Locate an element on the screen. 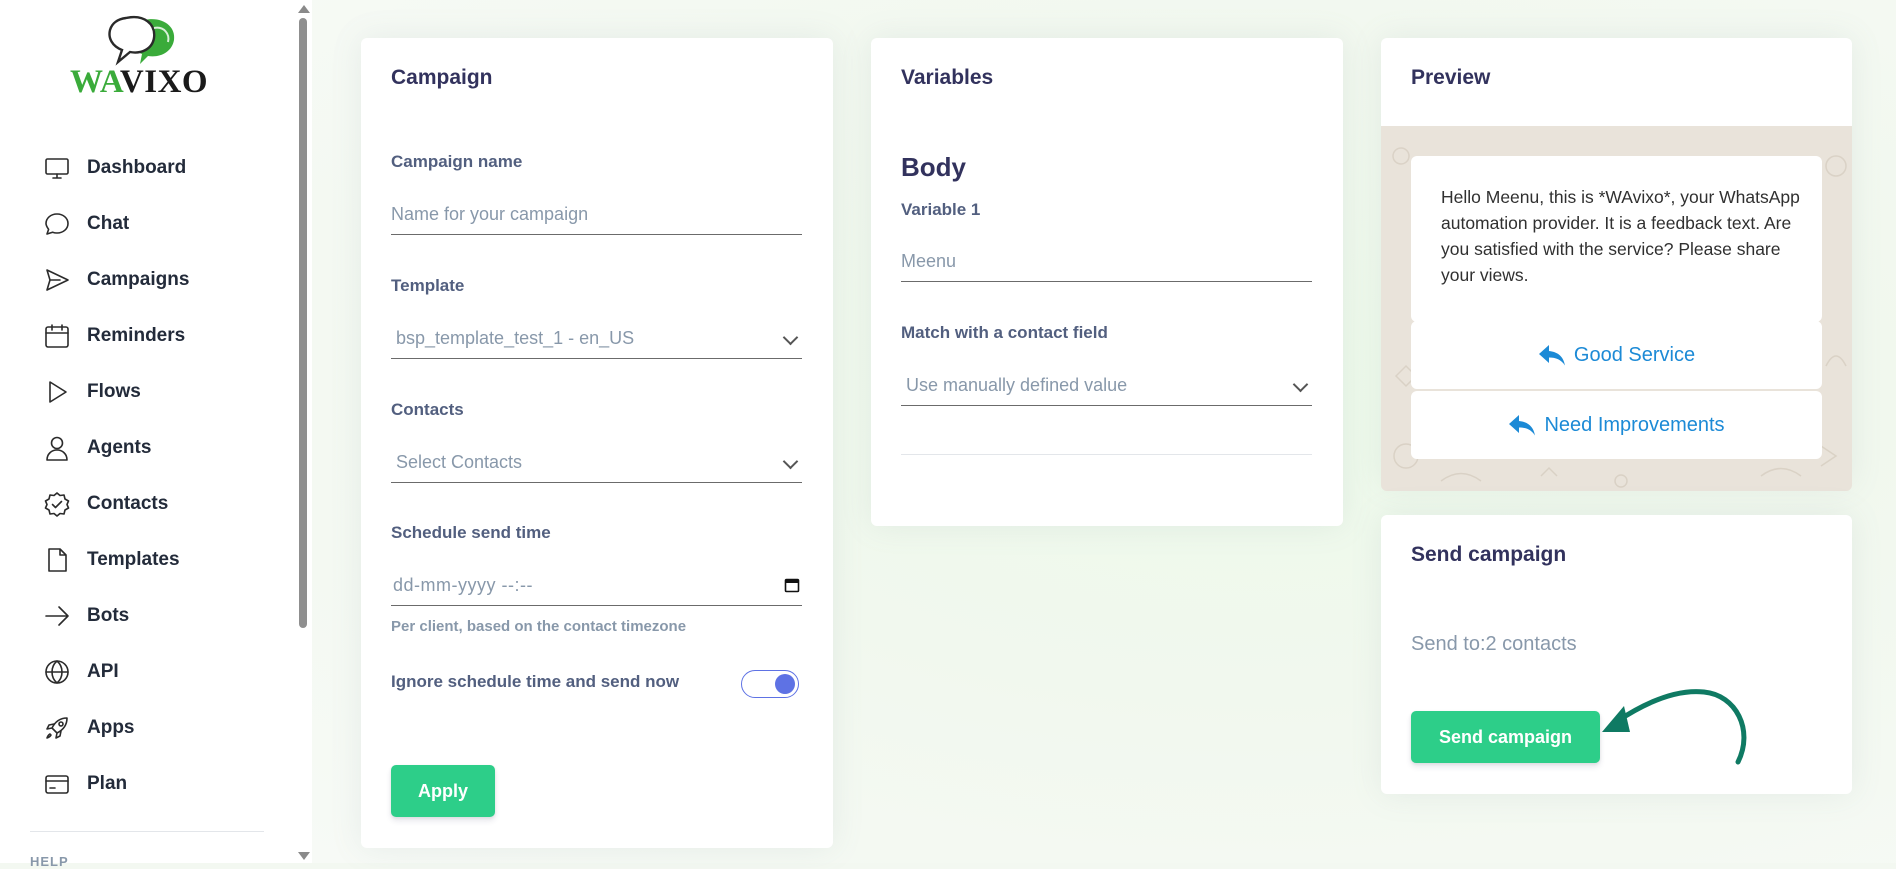 The image size is (1896, 869). campaign-name-label: Campaign name is located at coordinates (457, 161).